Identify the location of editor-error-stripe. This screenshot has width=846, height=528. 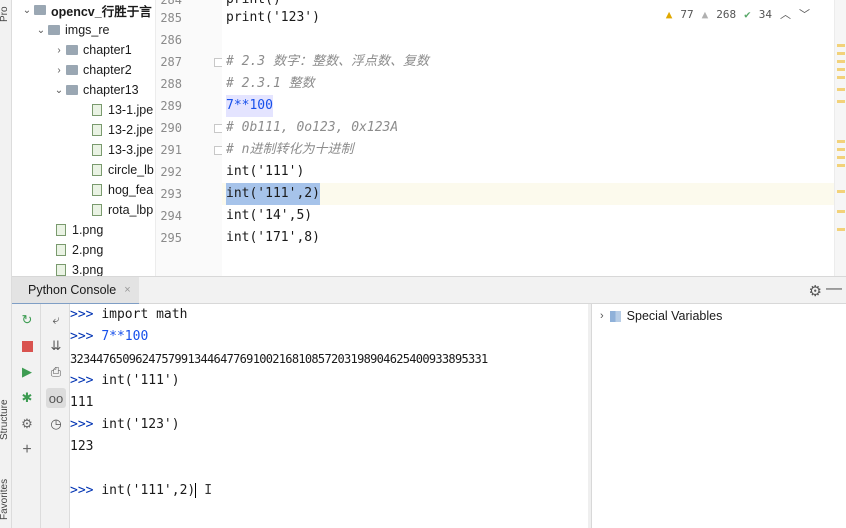
(840, 138).